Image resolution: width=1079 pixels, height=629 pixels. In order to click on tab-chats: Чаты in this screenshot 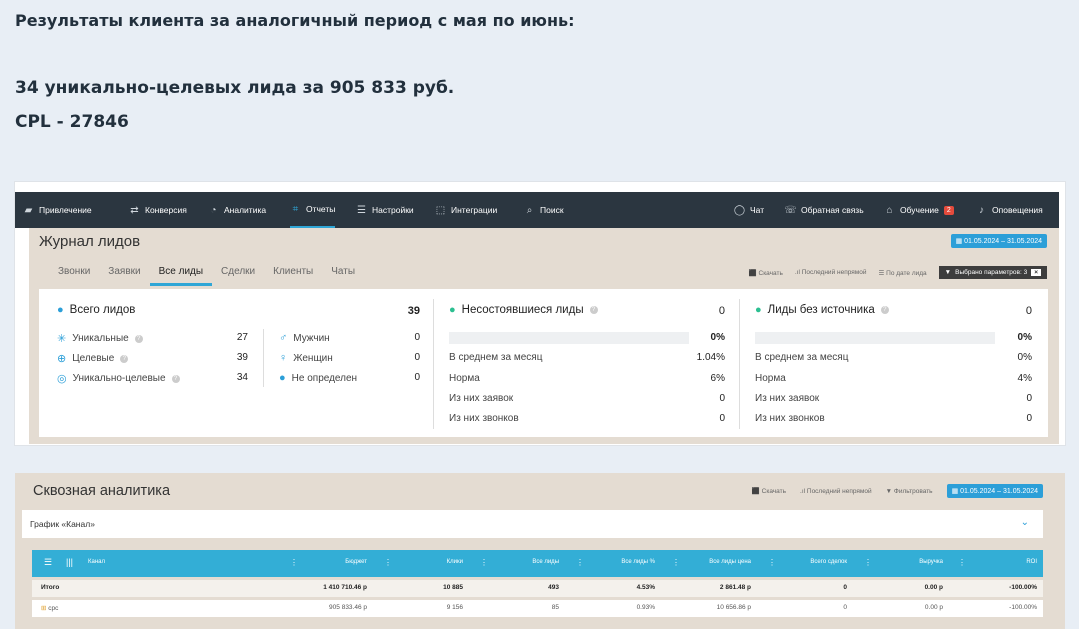, I will do `click(343, 276)`.